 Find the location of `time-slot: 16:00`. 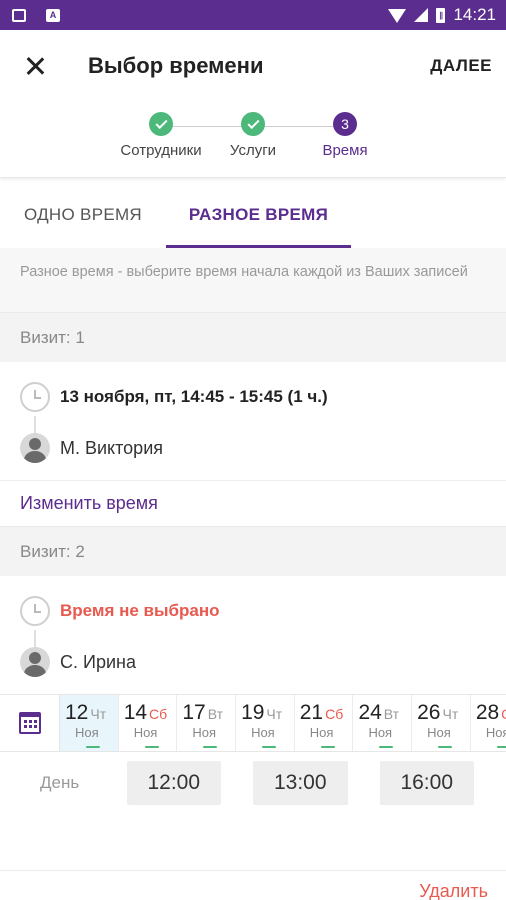

time-slot: 16:00 is located at coordinates (426, 783).